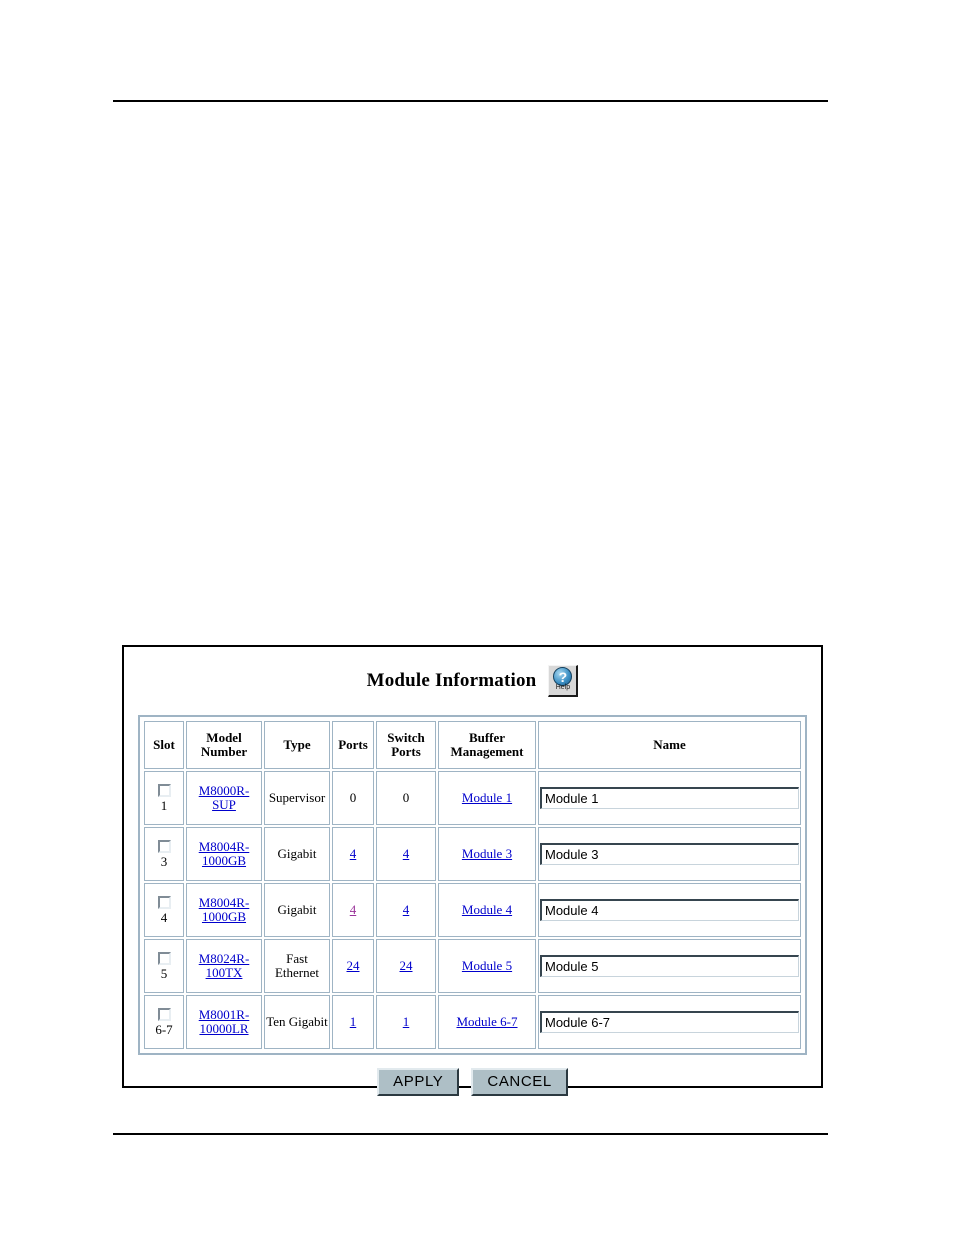 The image size is (954, 1235). I want to click on cell-model-number: M8000R-SUP, so click(224, 798).